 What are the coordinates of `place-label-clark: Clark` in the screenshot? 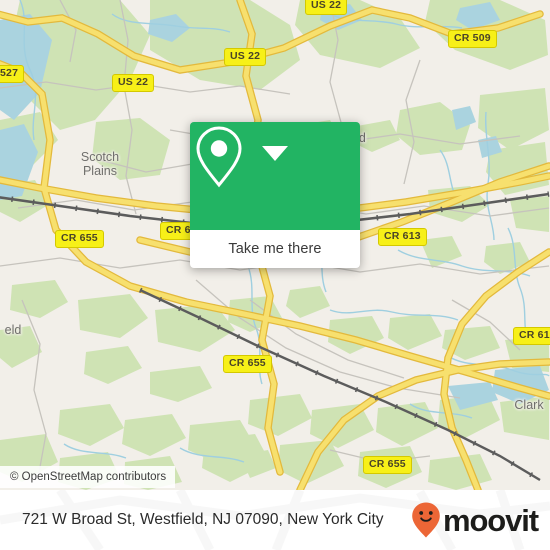 It's located at (529, 405).